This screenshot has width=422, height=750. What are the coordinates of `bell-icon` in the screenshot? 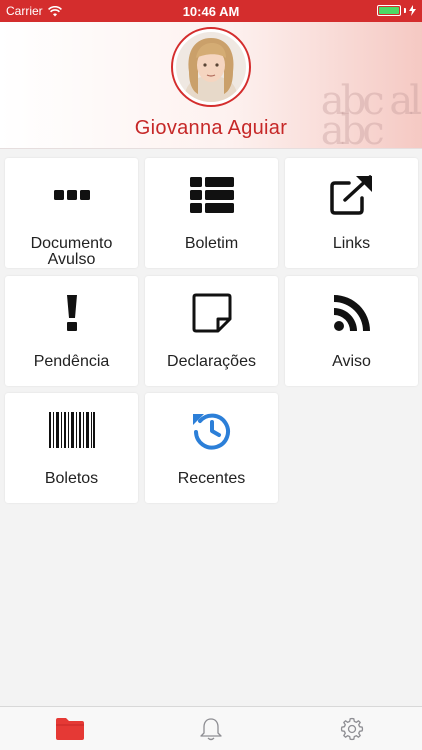 It's located at (211, 729).